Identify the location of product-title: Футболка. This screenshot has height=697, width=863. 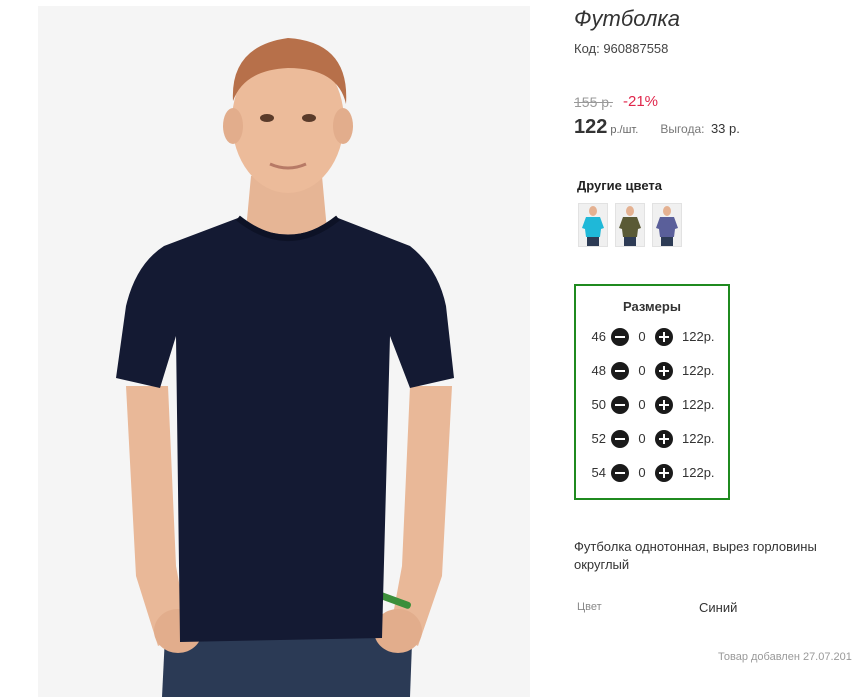
(627, 18).